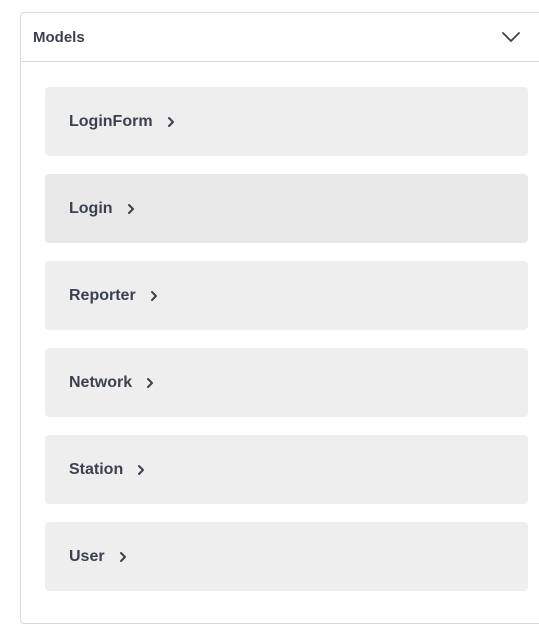 Image resolution: width=539 pixels, height=626 pixels. Describe the element at coordinates (286, 382) in the screenshot. I see `model-item-network: Network` at that location.